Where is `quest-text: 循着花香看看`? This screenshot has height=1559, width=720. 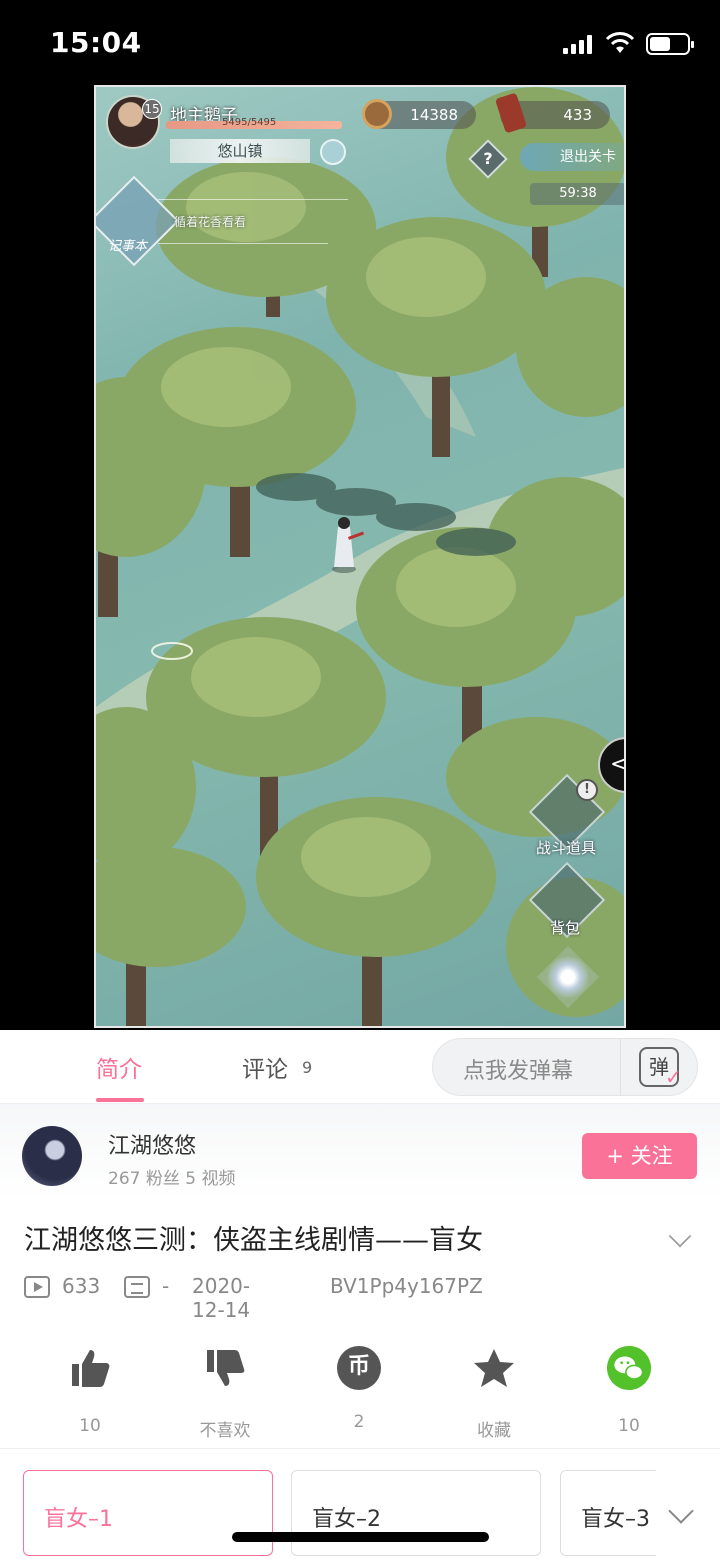 quest-text: 循着花香看看 is located at coordinates (210, 221).